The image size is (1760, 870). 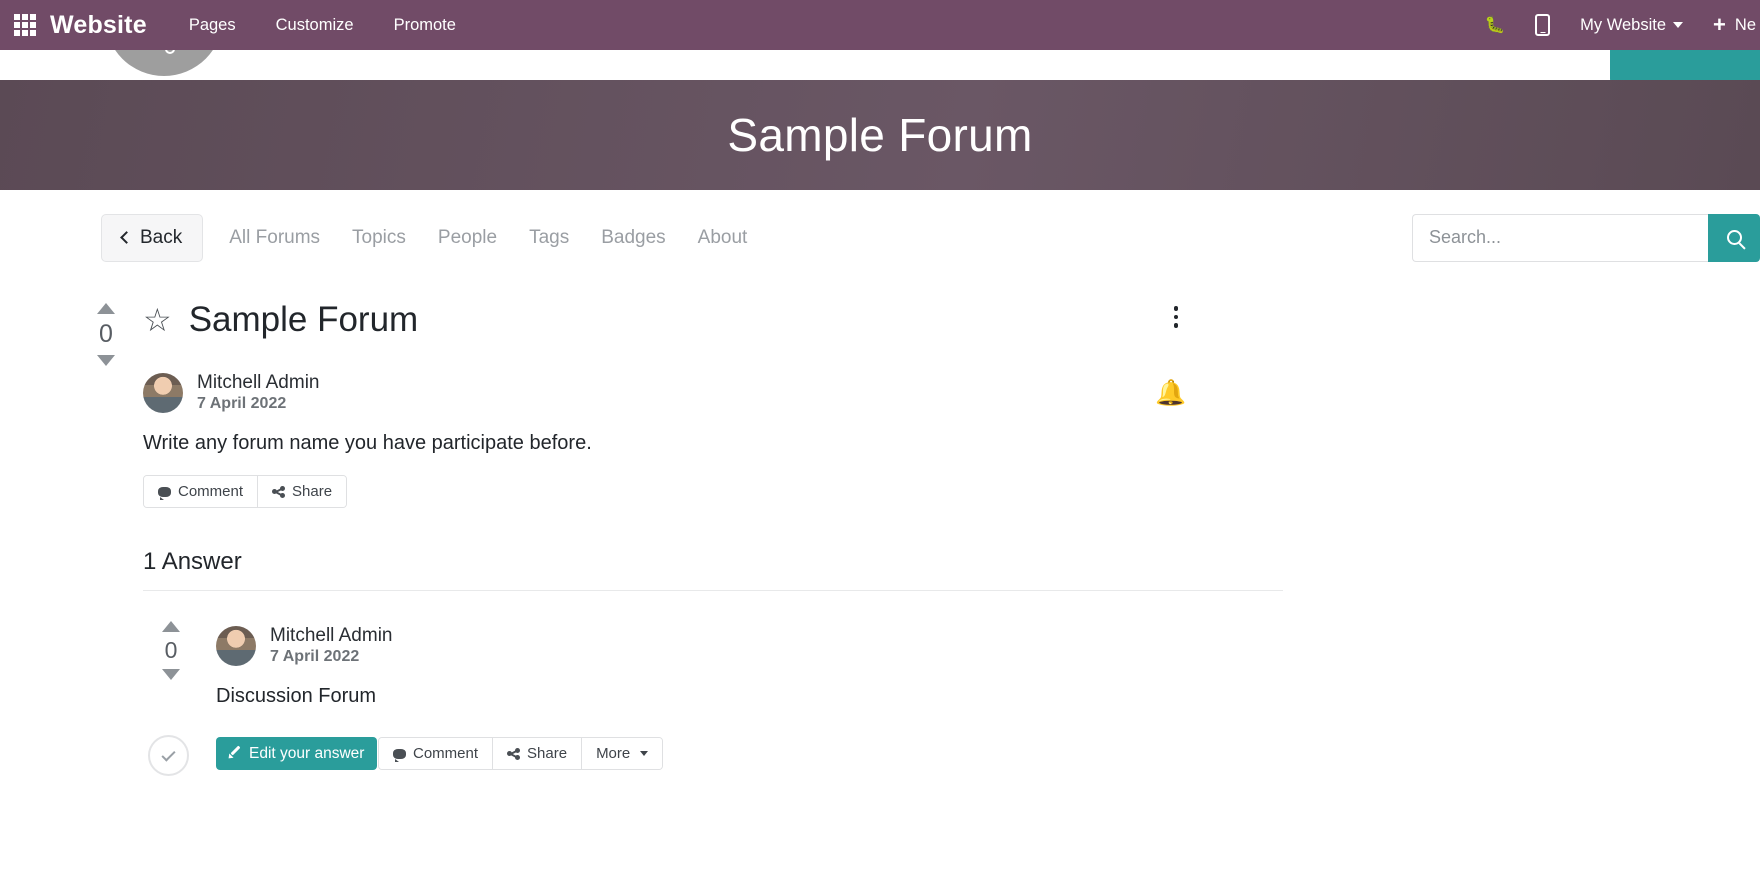 What do you see at coordinates (98, 25) in the screenshot?
I see `app-brand-name: Website` at bounding box center [98, 25].